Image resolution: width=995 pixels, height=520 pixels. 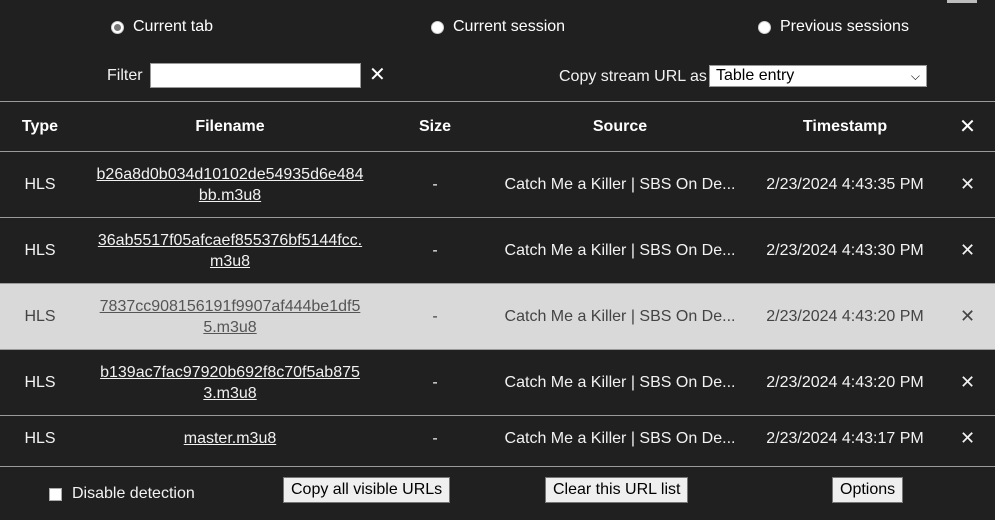 What do you see at coordinates (845, 438) in the screenshot?
I see `cell-timestamp: 2/23/2024 4:43:17 PM` at bounding box center [845, 438].